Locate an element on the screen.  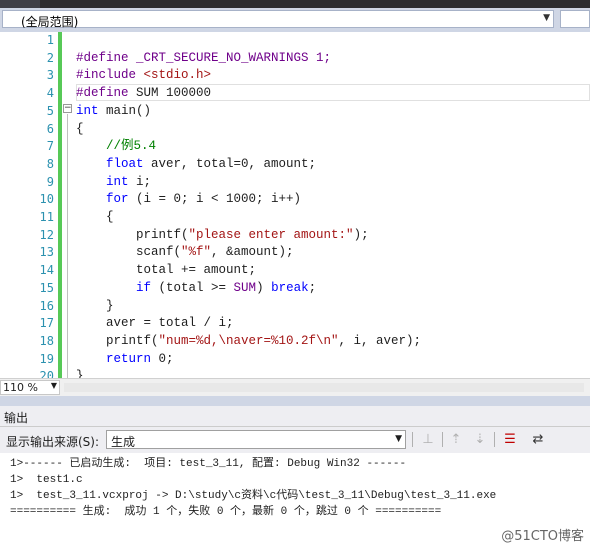
editor-status-bar: 110 % ▼ is located at coordinates (295, 387).